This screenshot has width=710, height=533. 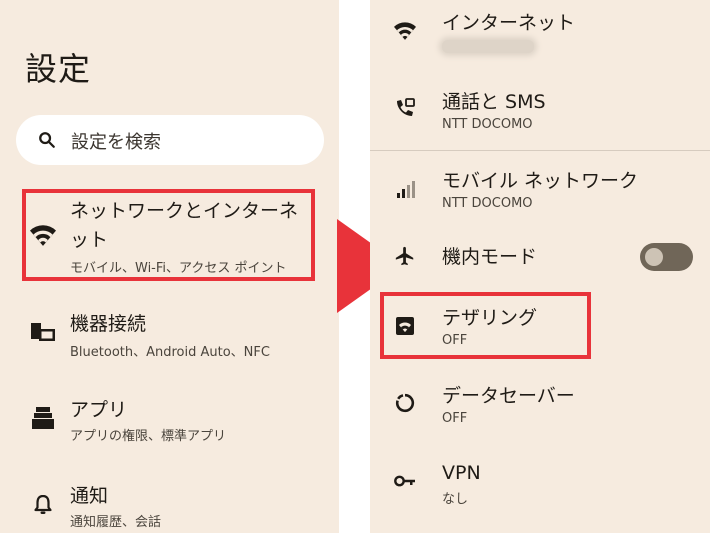 I want to click on redacted-network-name, so click(x=488, y=46).